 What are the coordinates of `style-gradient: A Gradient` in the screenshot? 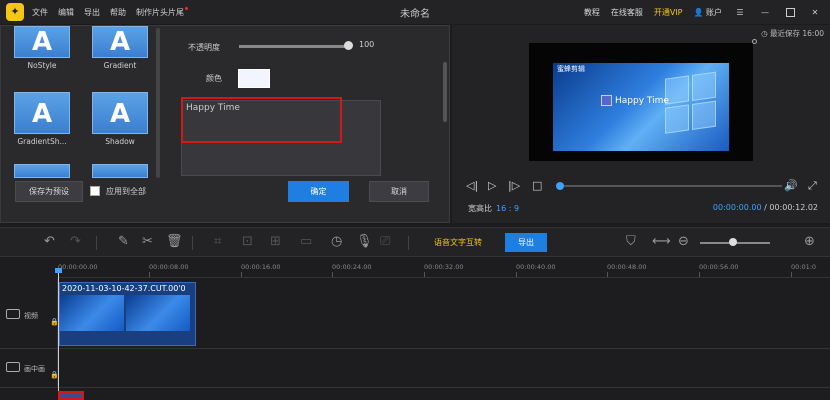 It's located at (120, 48).